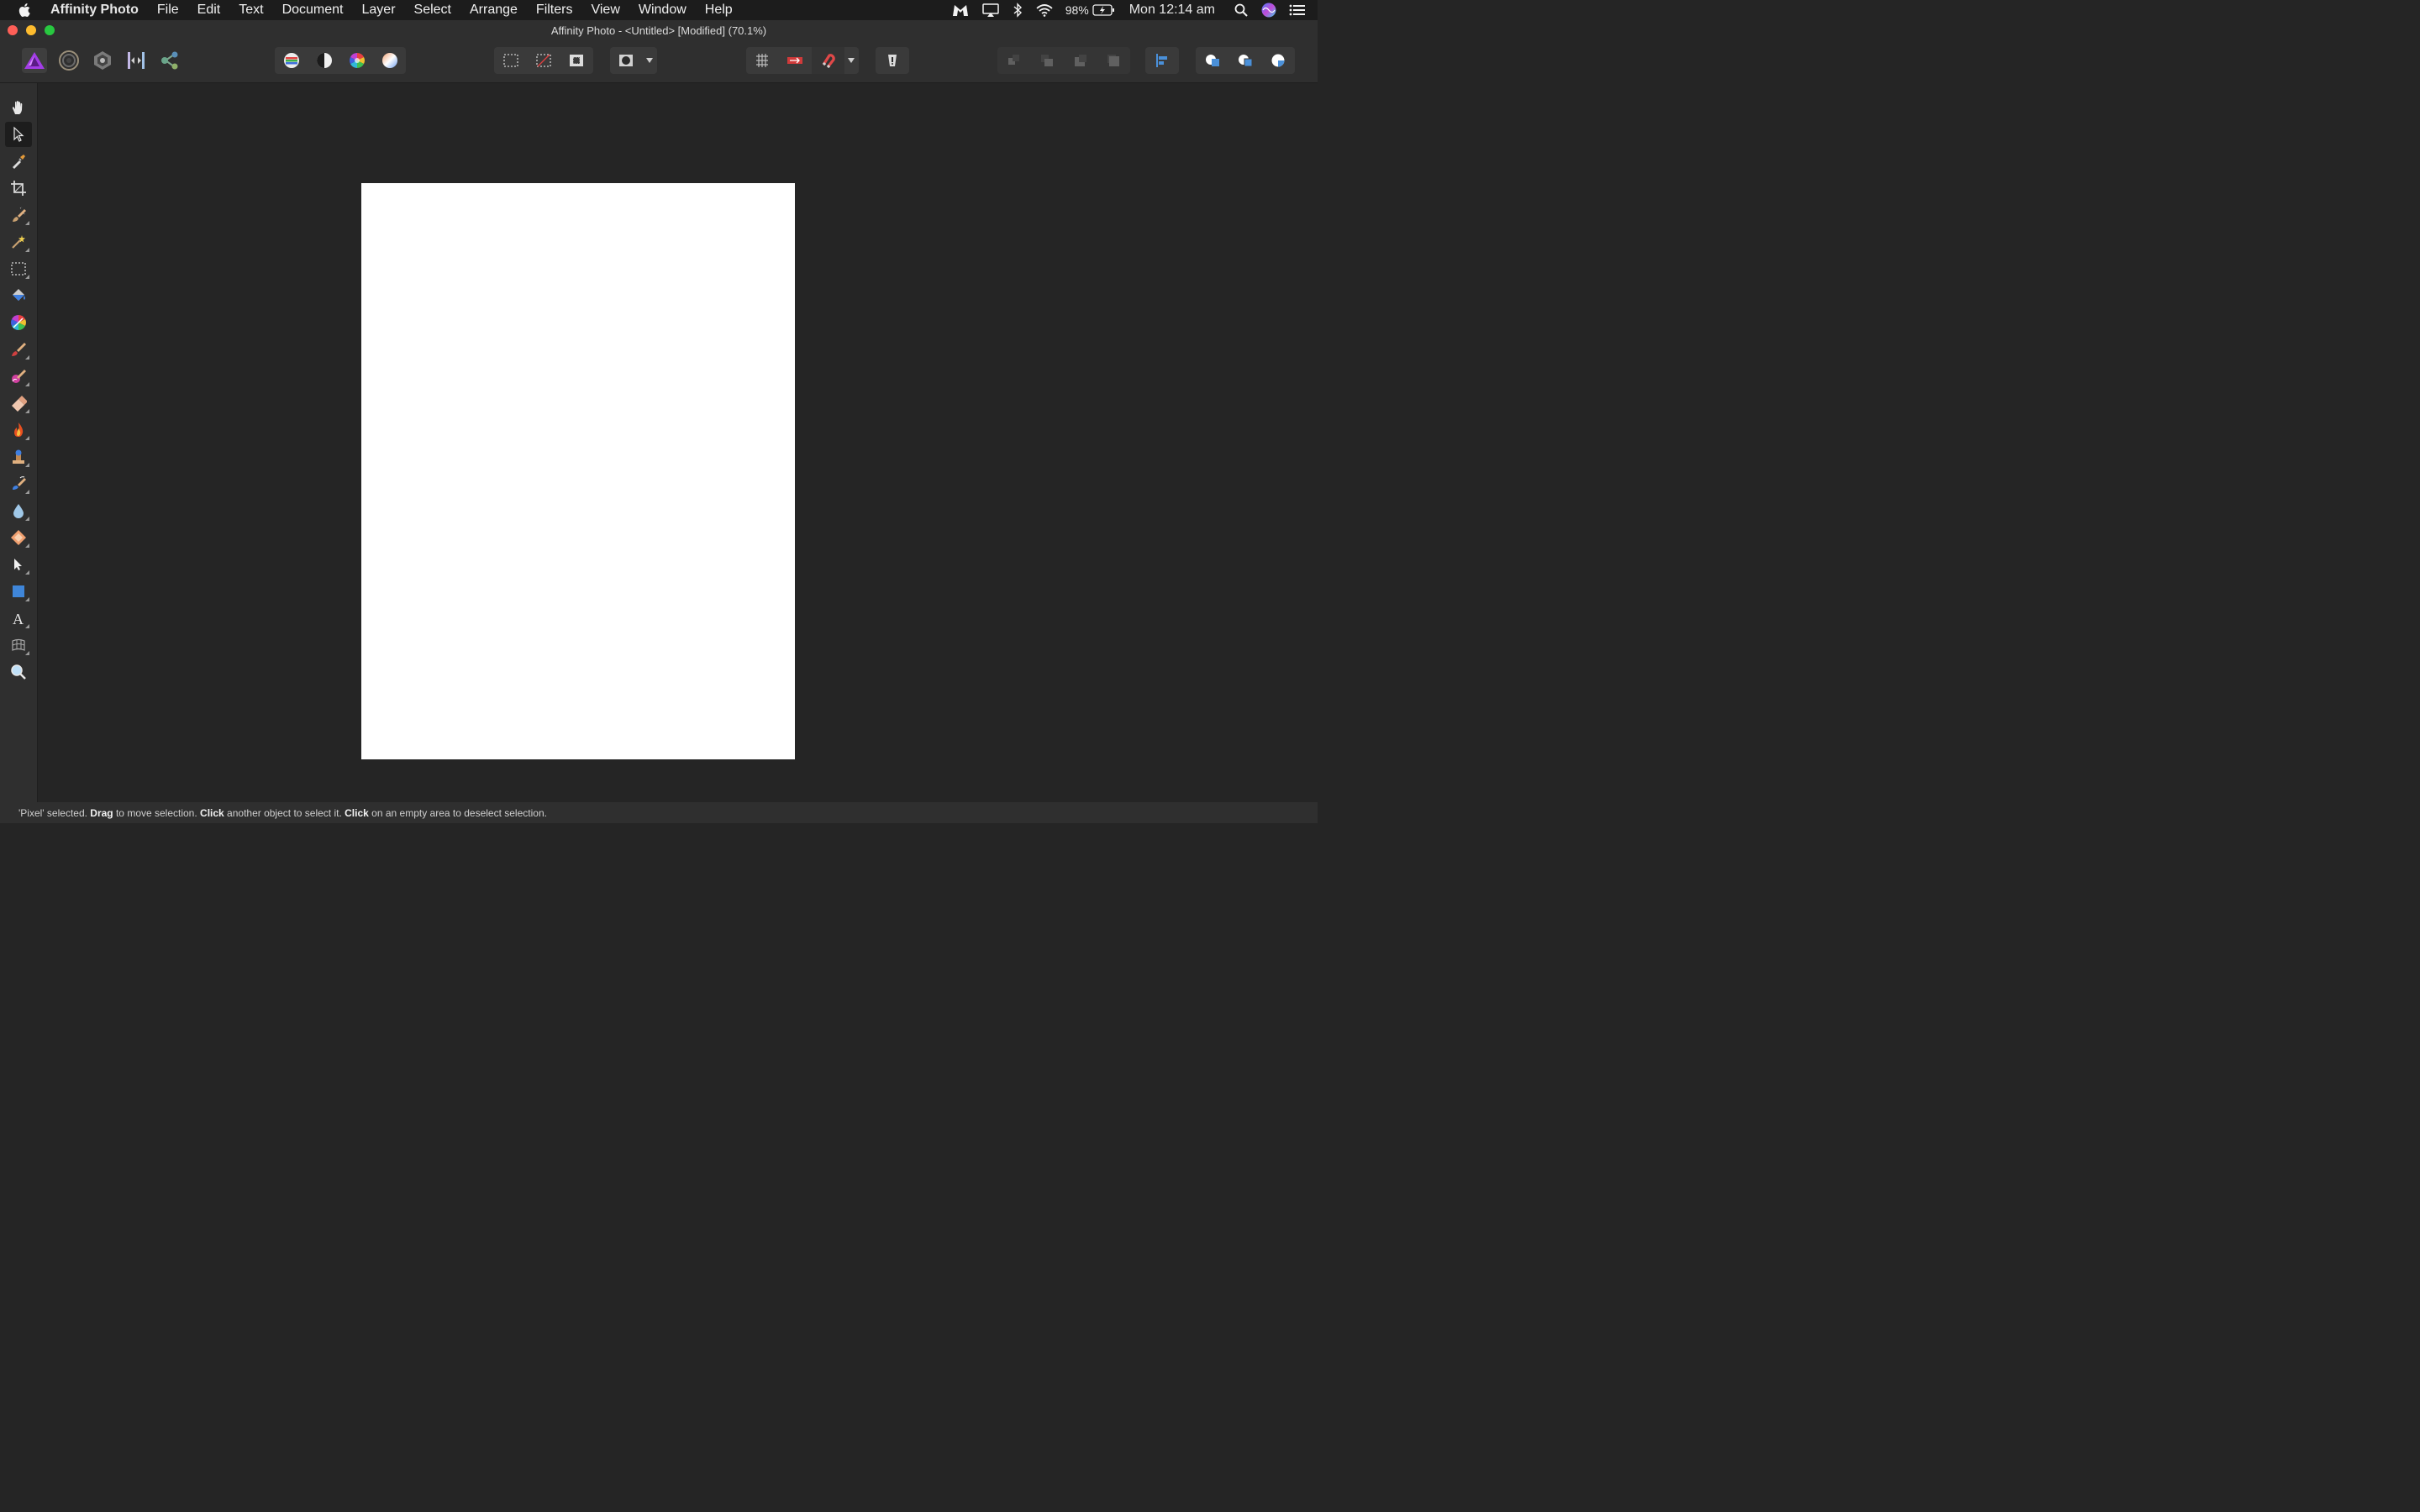 The image size is (2420, 1512). I want to click on document-canvas, so click(578, 471).